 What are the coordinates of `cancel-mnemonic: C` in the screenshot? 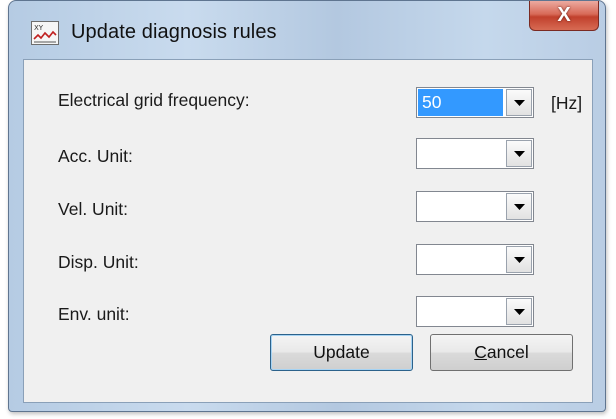 It's located at (480, 352).